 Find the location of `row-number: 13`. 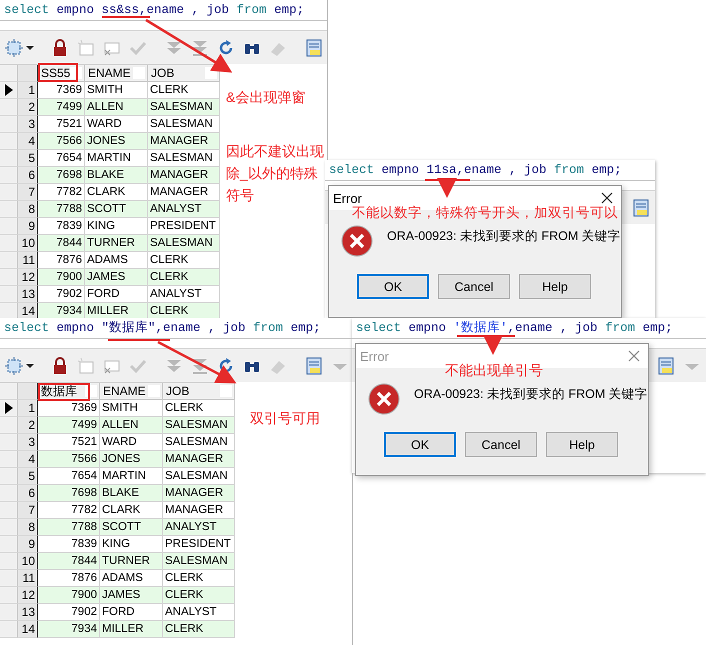

row-number: 13 is located at coordinates (28, 612).